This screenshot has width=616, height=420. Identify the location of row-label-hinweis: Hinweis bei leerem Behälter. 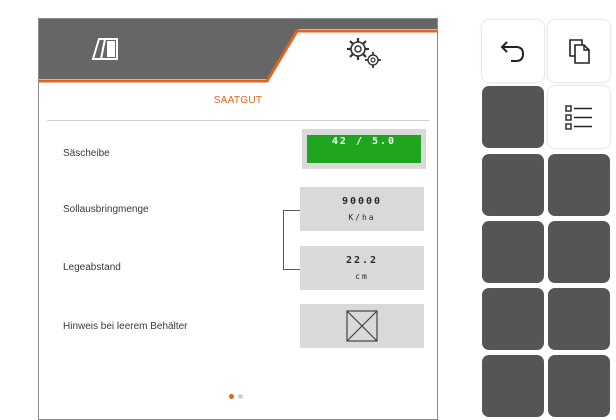
(125, 326).